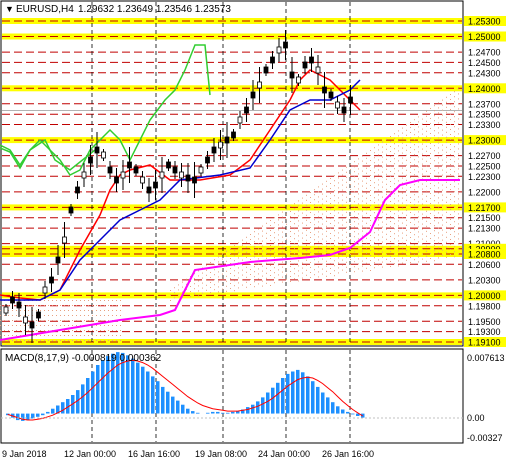 Image resolution: width=508 pixels, height=471 pixels. What do you see at coordinates (266, 70) in the screenshot?
I see `candle-body` at bounding box center [266, 70].